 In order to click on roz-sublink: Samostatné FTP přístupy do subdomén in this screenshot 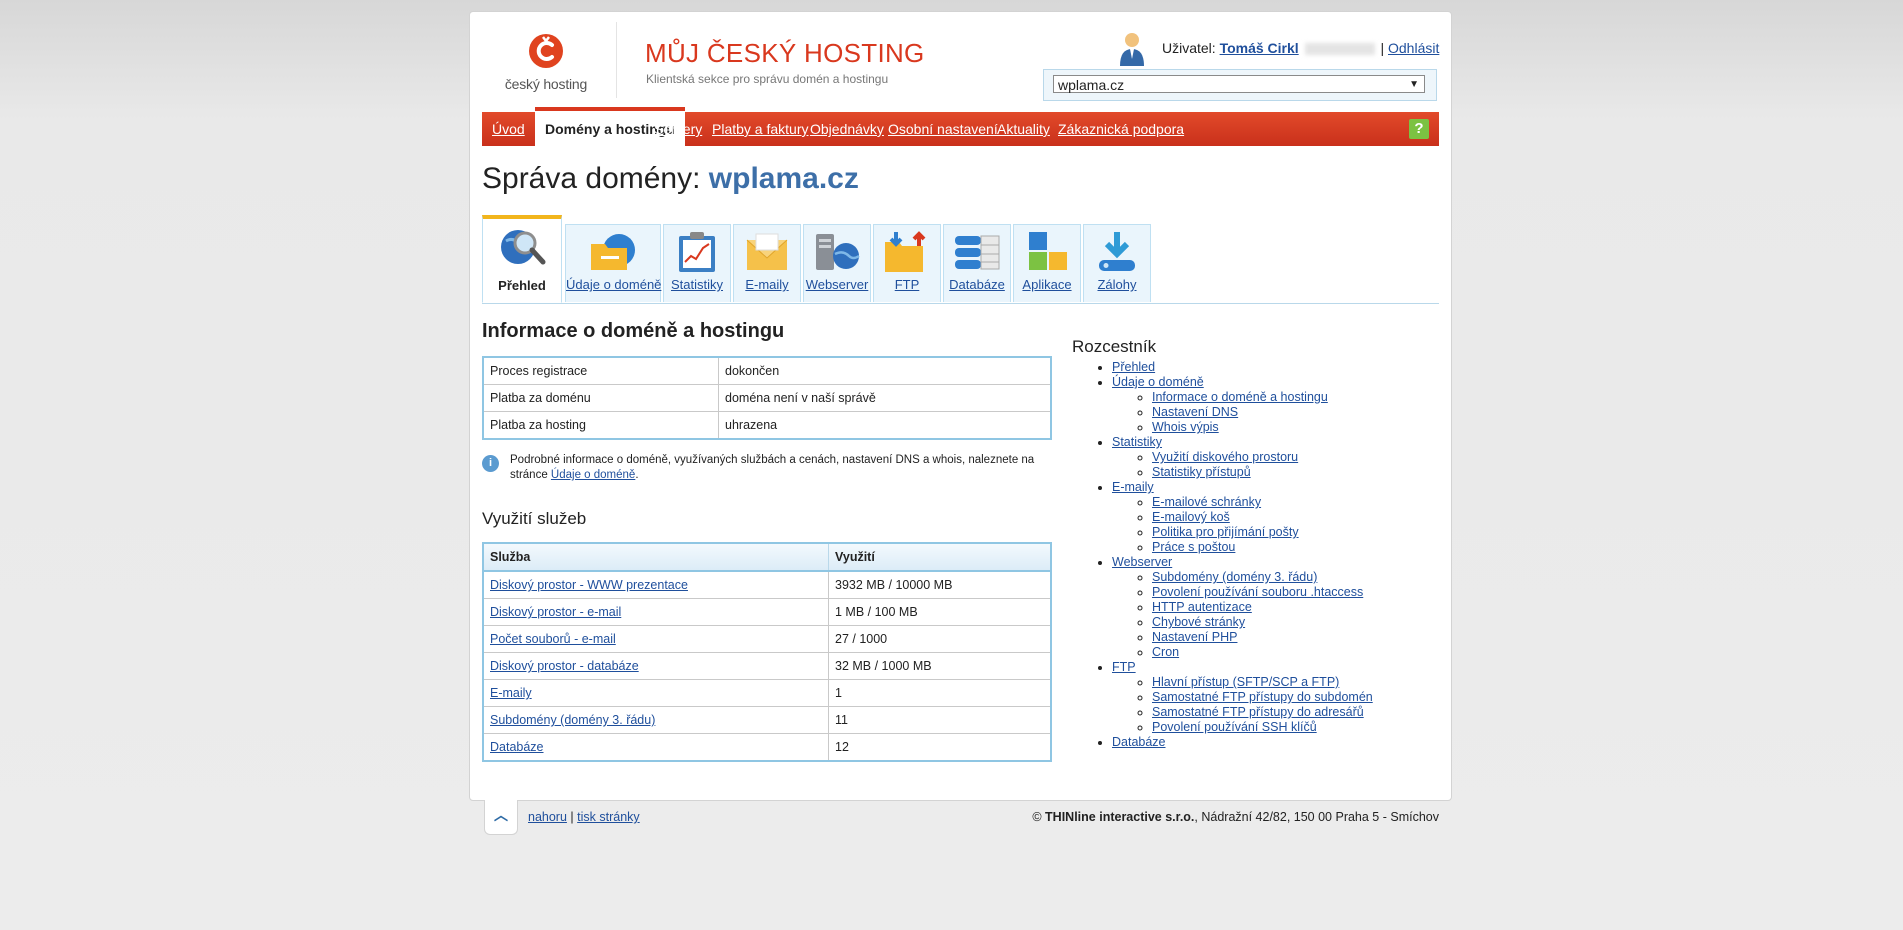, I will do `click(1262, 697)`.